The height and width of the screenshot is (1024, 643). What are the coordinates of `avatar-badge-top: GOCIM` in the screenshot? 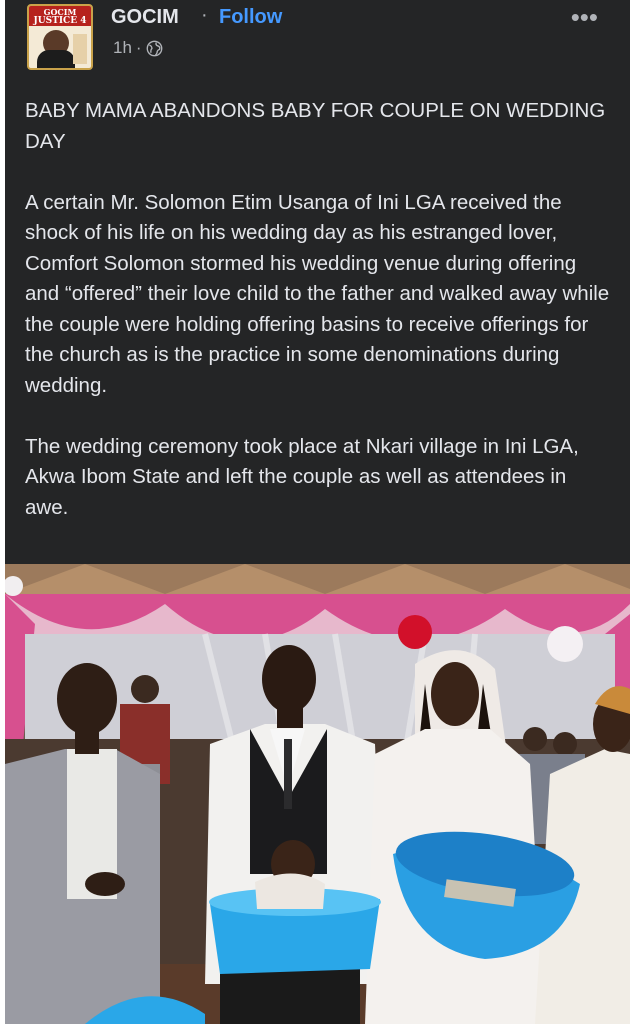 It's located at (60, 12).